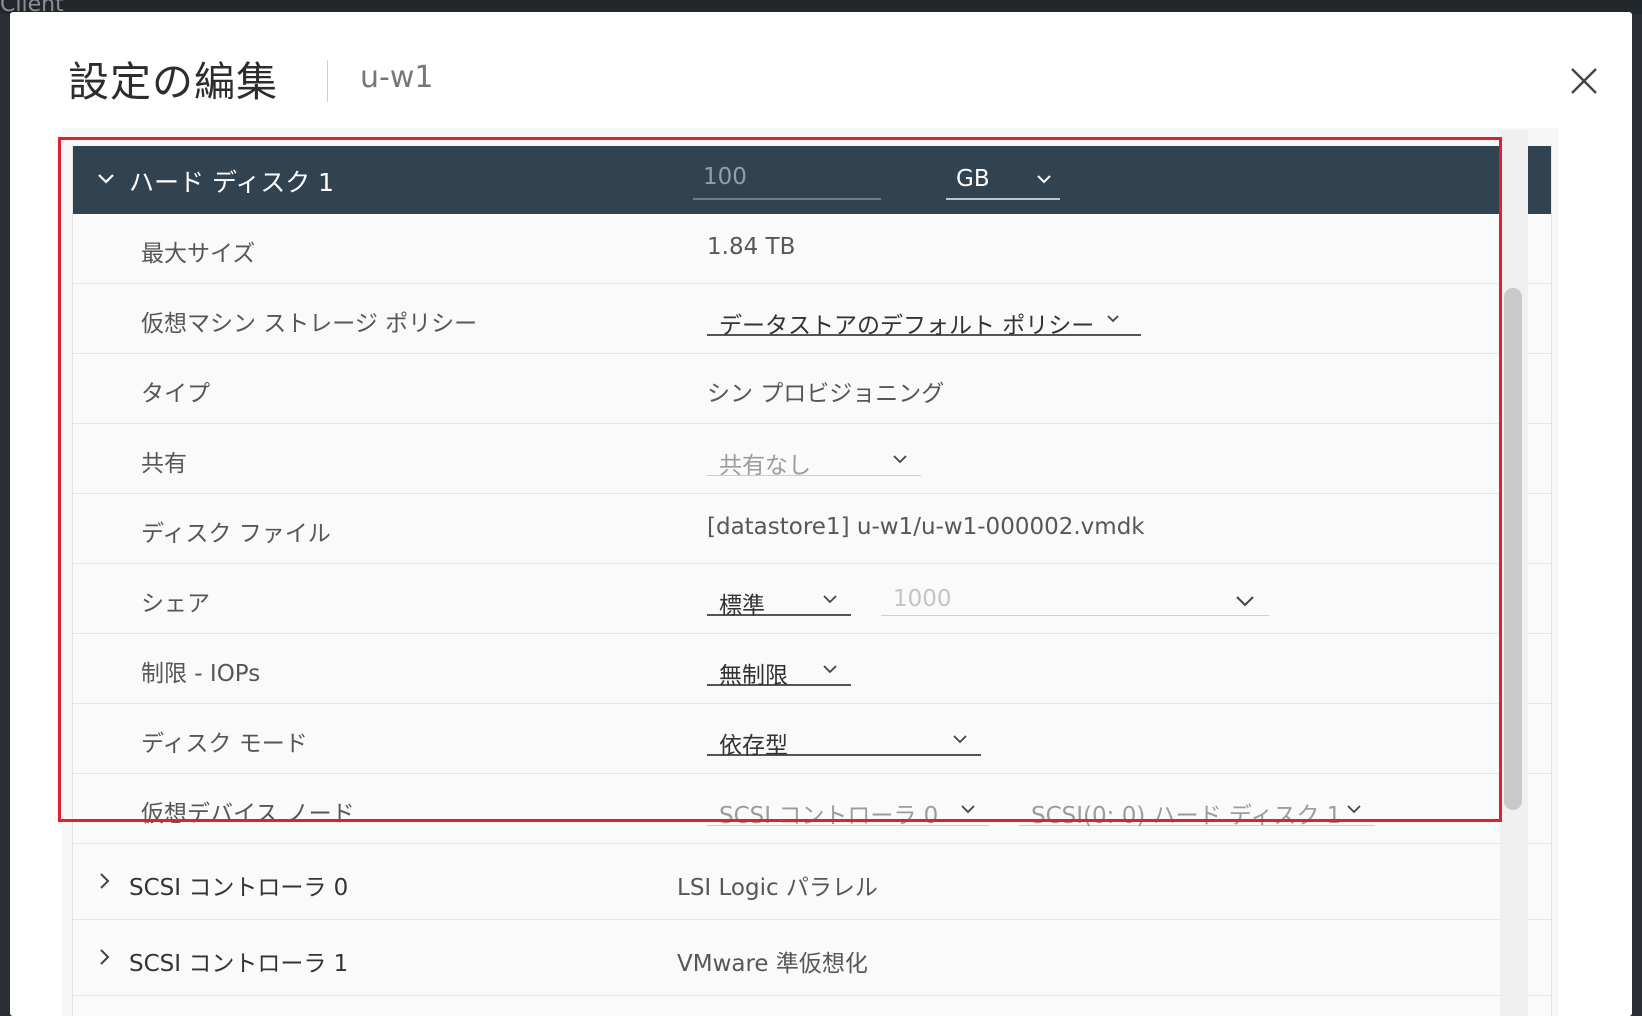 The height and width of the screenshot is (1016, 1642). What do you see at coordinates (753, 746) in the screenshot?
I see `disk-mode-value: 依存型` at bounding box center [753, 746].